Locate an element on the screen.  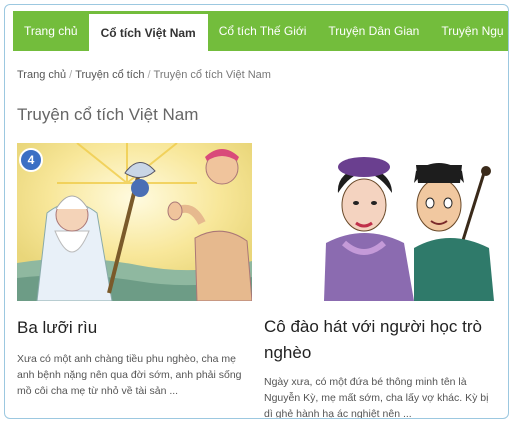
nav-item-vietnam-fairy-tales: Cổ tích Việt Nam is located at coordinates (148, 31).